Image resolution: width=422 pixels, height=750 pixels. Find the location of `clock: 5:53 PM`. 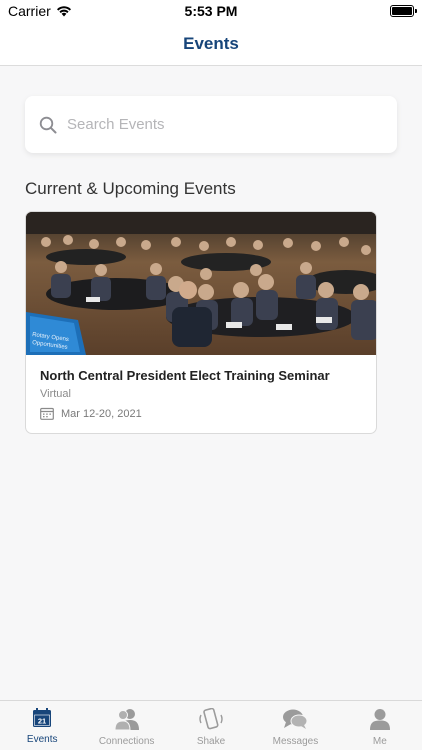

clock: 5:53 PM is located at coordinates (211, 11).